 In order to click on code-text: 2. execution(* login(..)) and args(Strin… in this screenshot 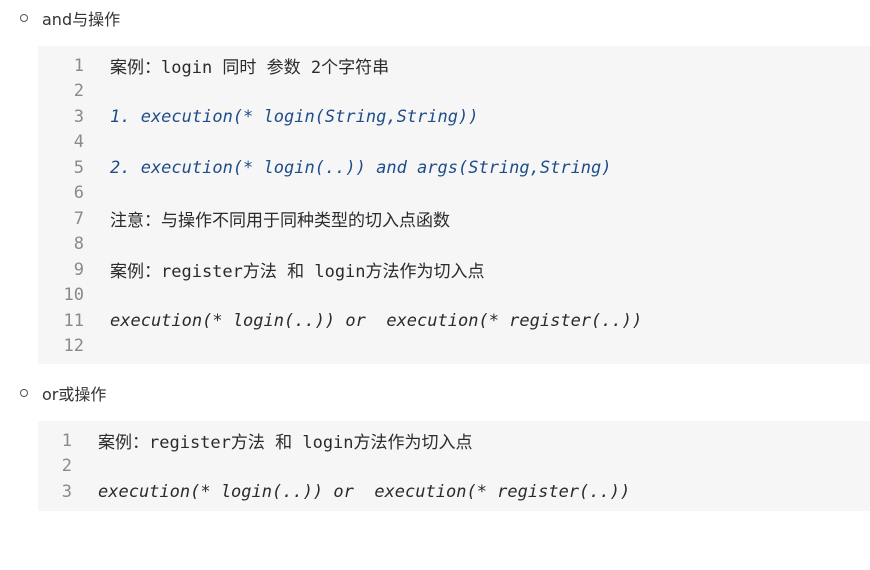, I will do `click(361, 167)`.